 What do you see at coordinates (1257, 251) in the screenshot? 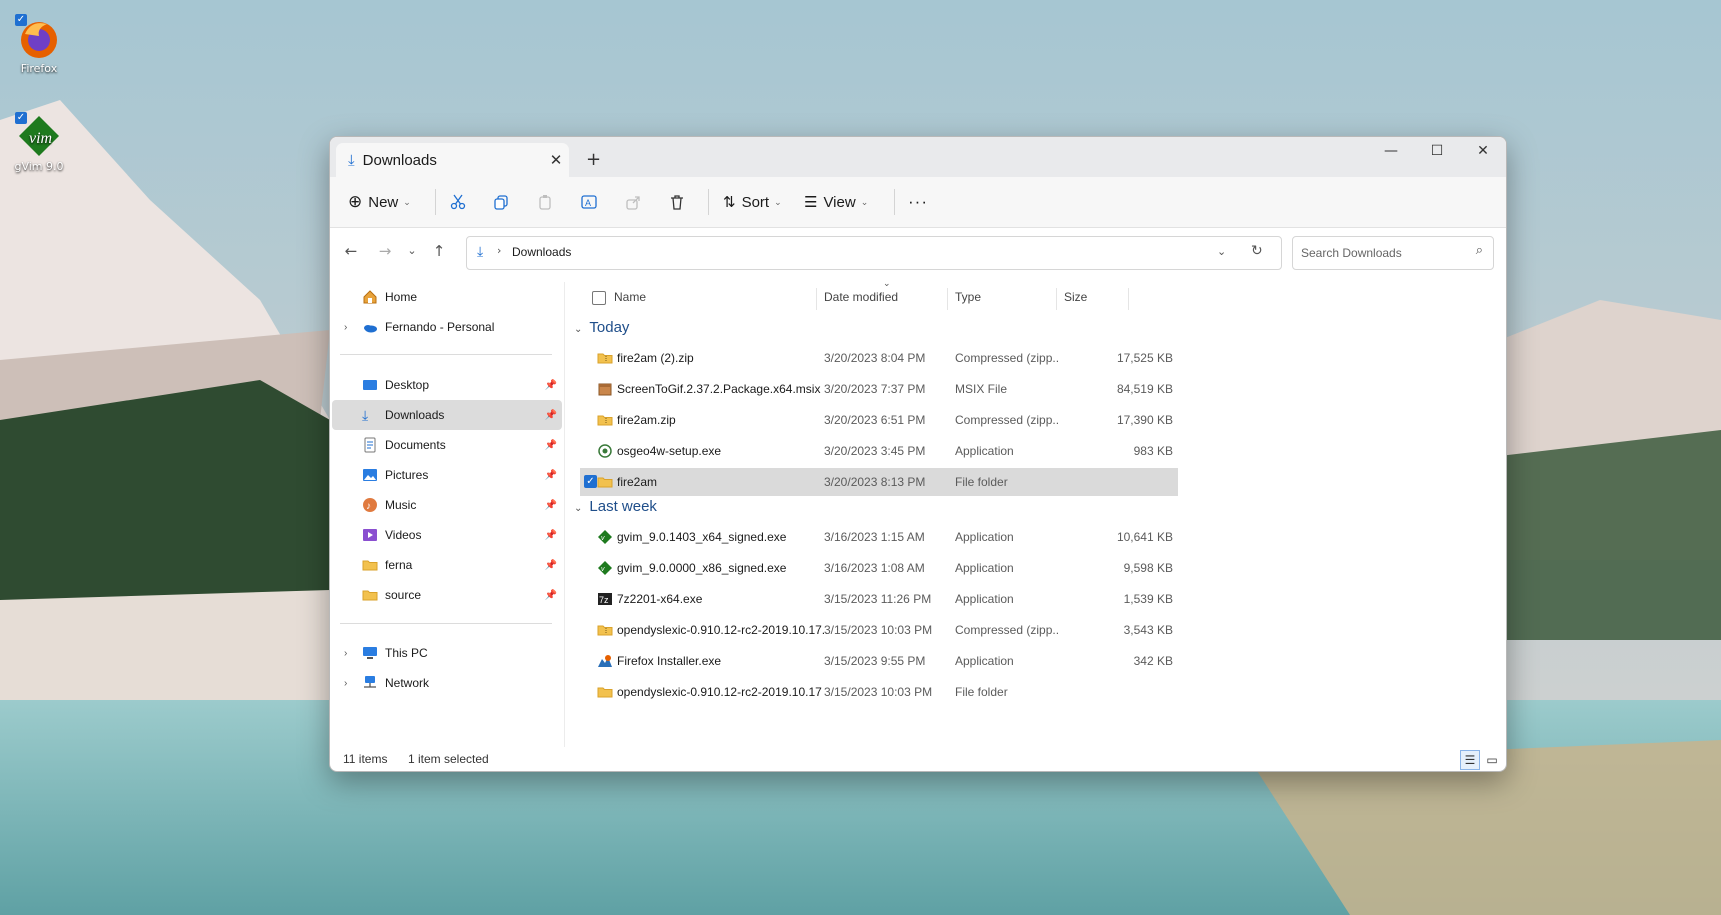
I see `refresh-icon: ↻` at bounding box center [1257, 251].